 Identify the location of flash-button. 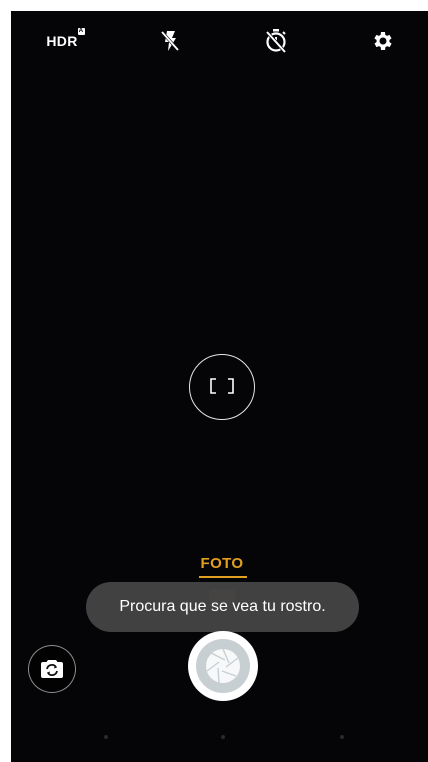
(170, 41).